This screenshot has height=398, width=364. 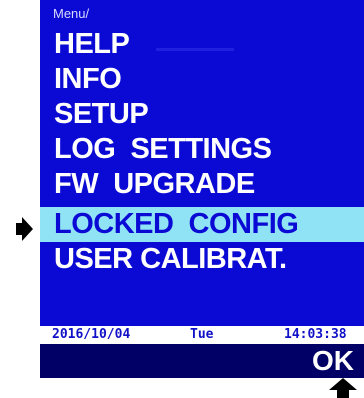 I want to click on ok-key-arrow-shaft, so click(x=343, y=394).